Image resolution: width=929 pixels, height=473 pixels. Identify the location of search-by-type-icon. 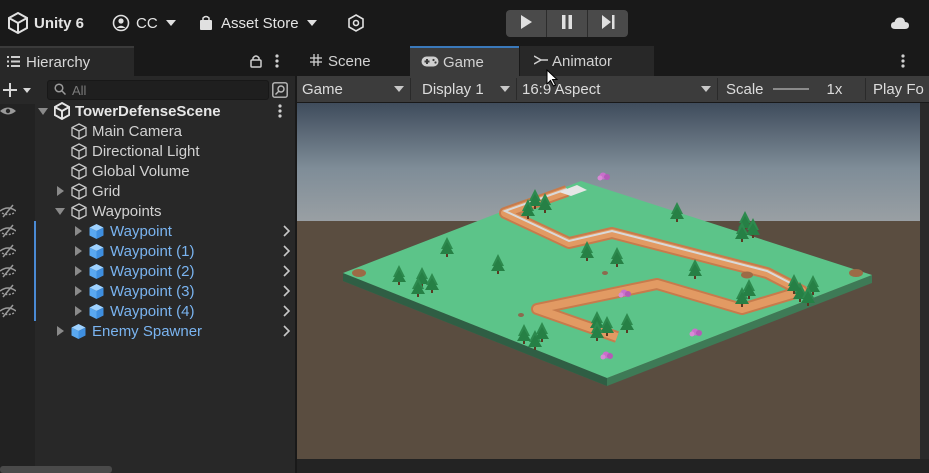
(280, 91).